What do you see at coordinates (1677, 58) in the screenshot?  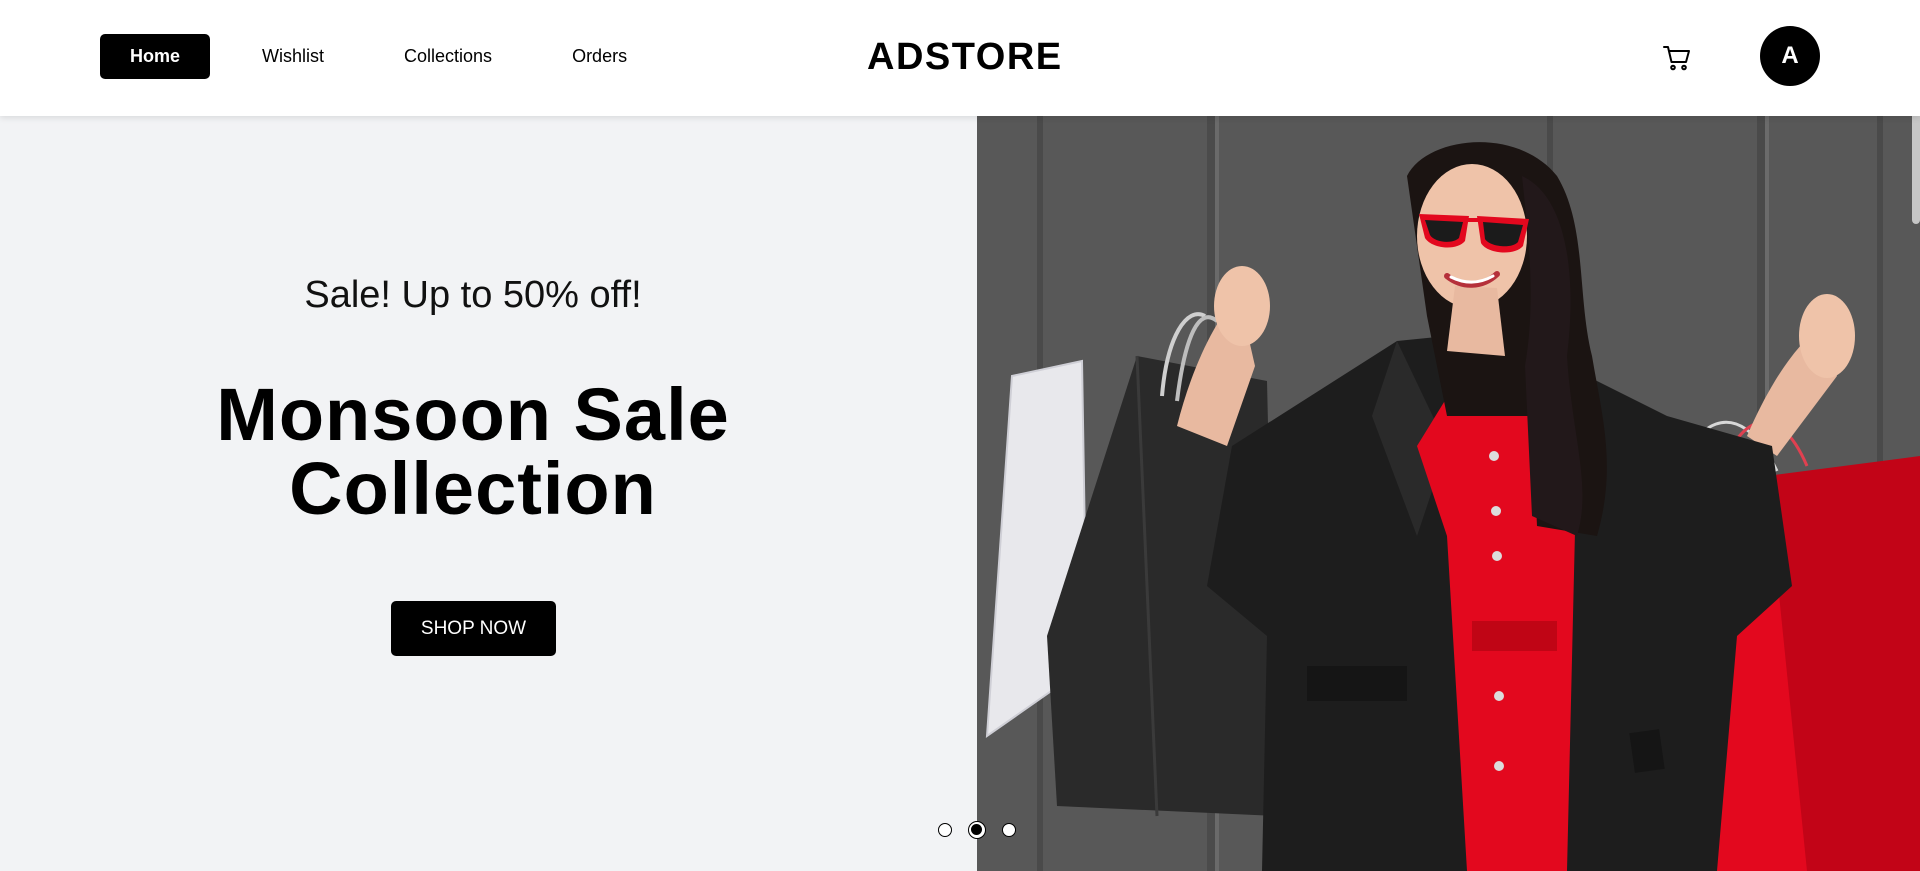 I see `cart-icon` at bounding box center [1677, 58].